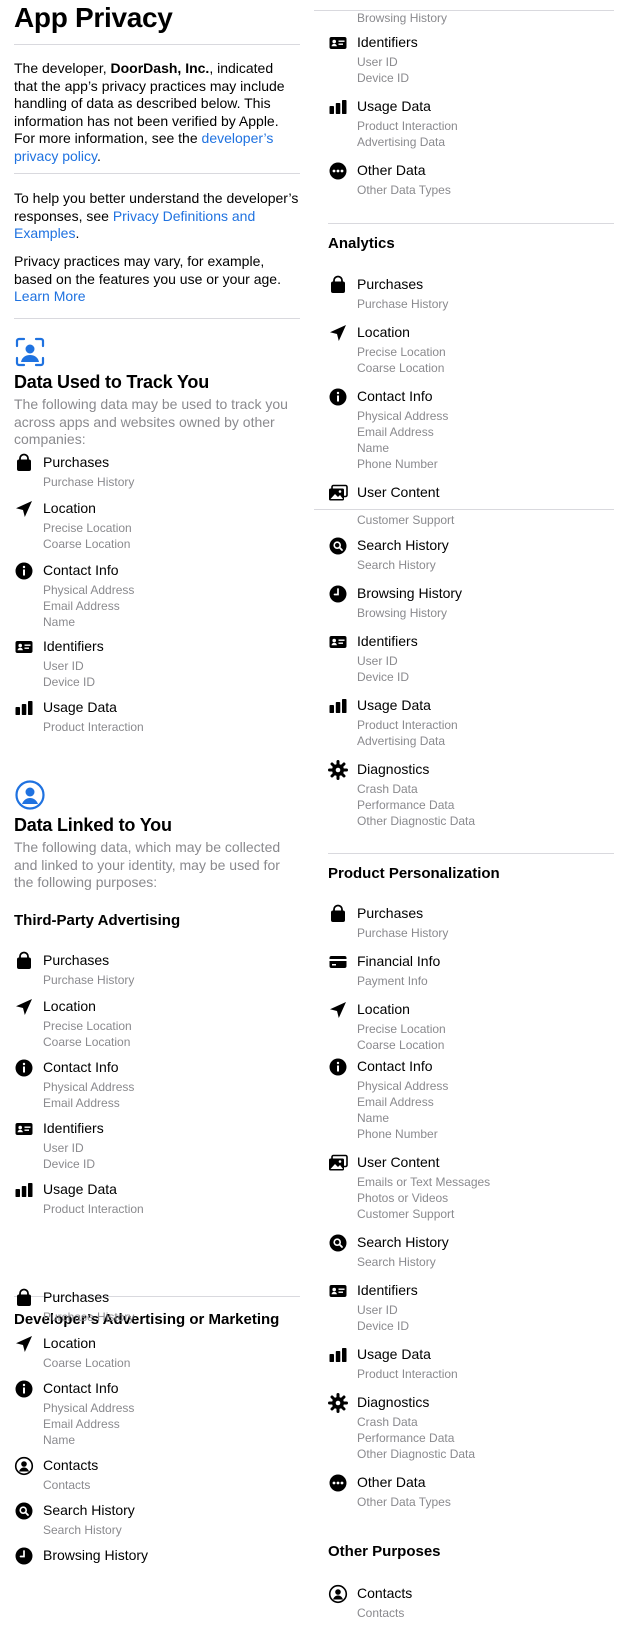 The width and height of the screenshot is (627, 1643). What do you see at coordinates (402, 613) in the screenshot?
I see `data-type-item: Browsing History` at bounding box center [402, 613].